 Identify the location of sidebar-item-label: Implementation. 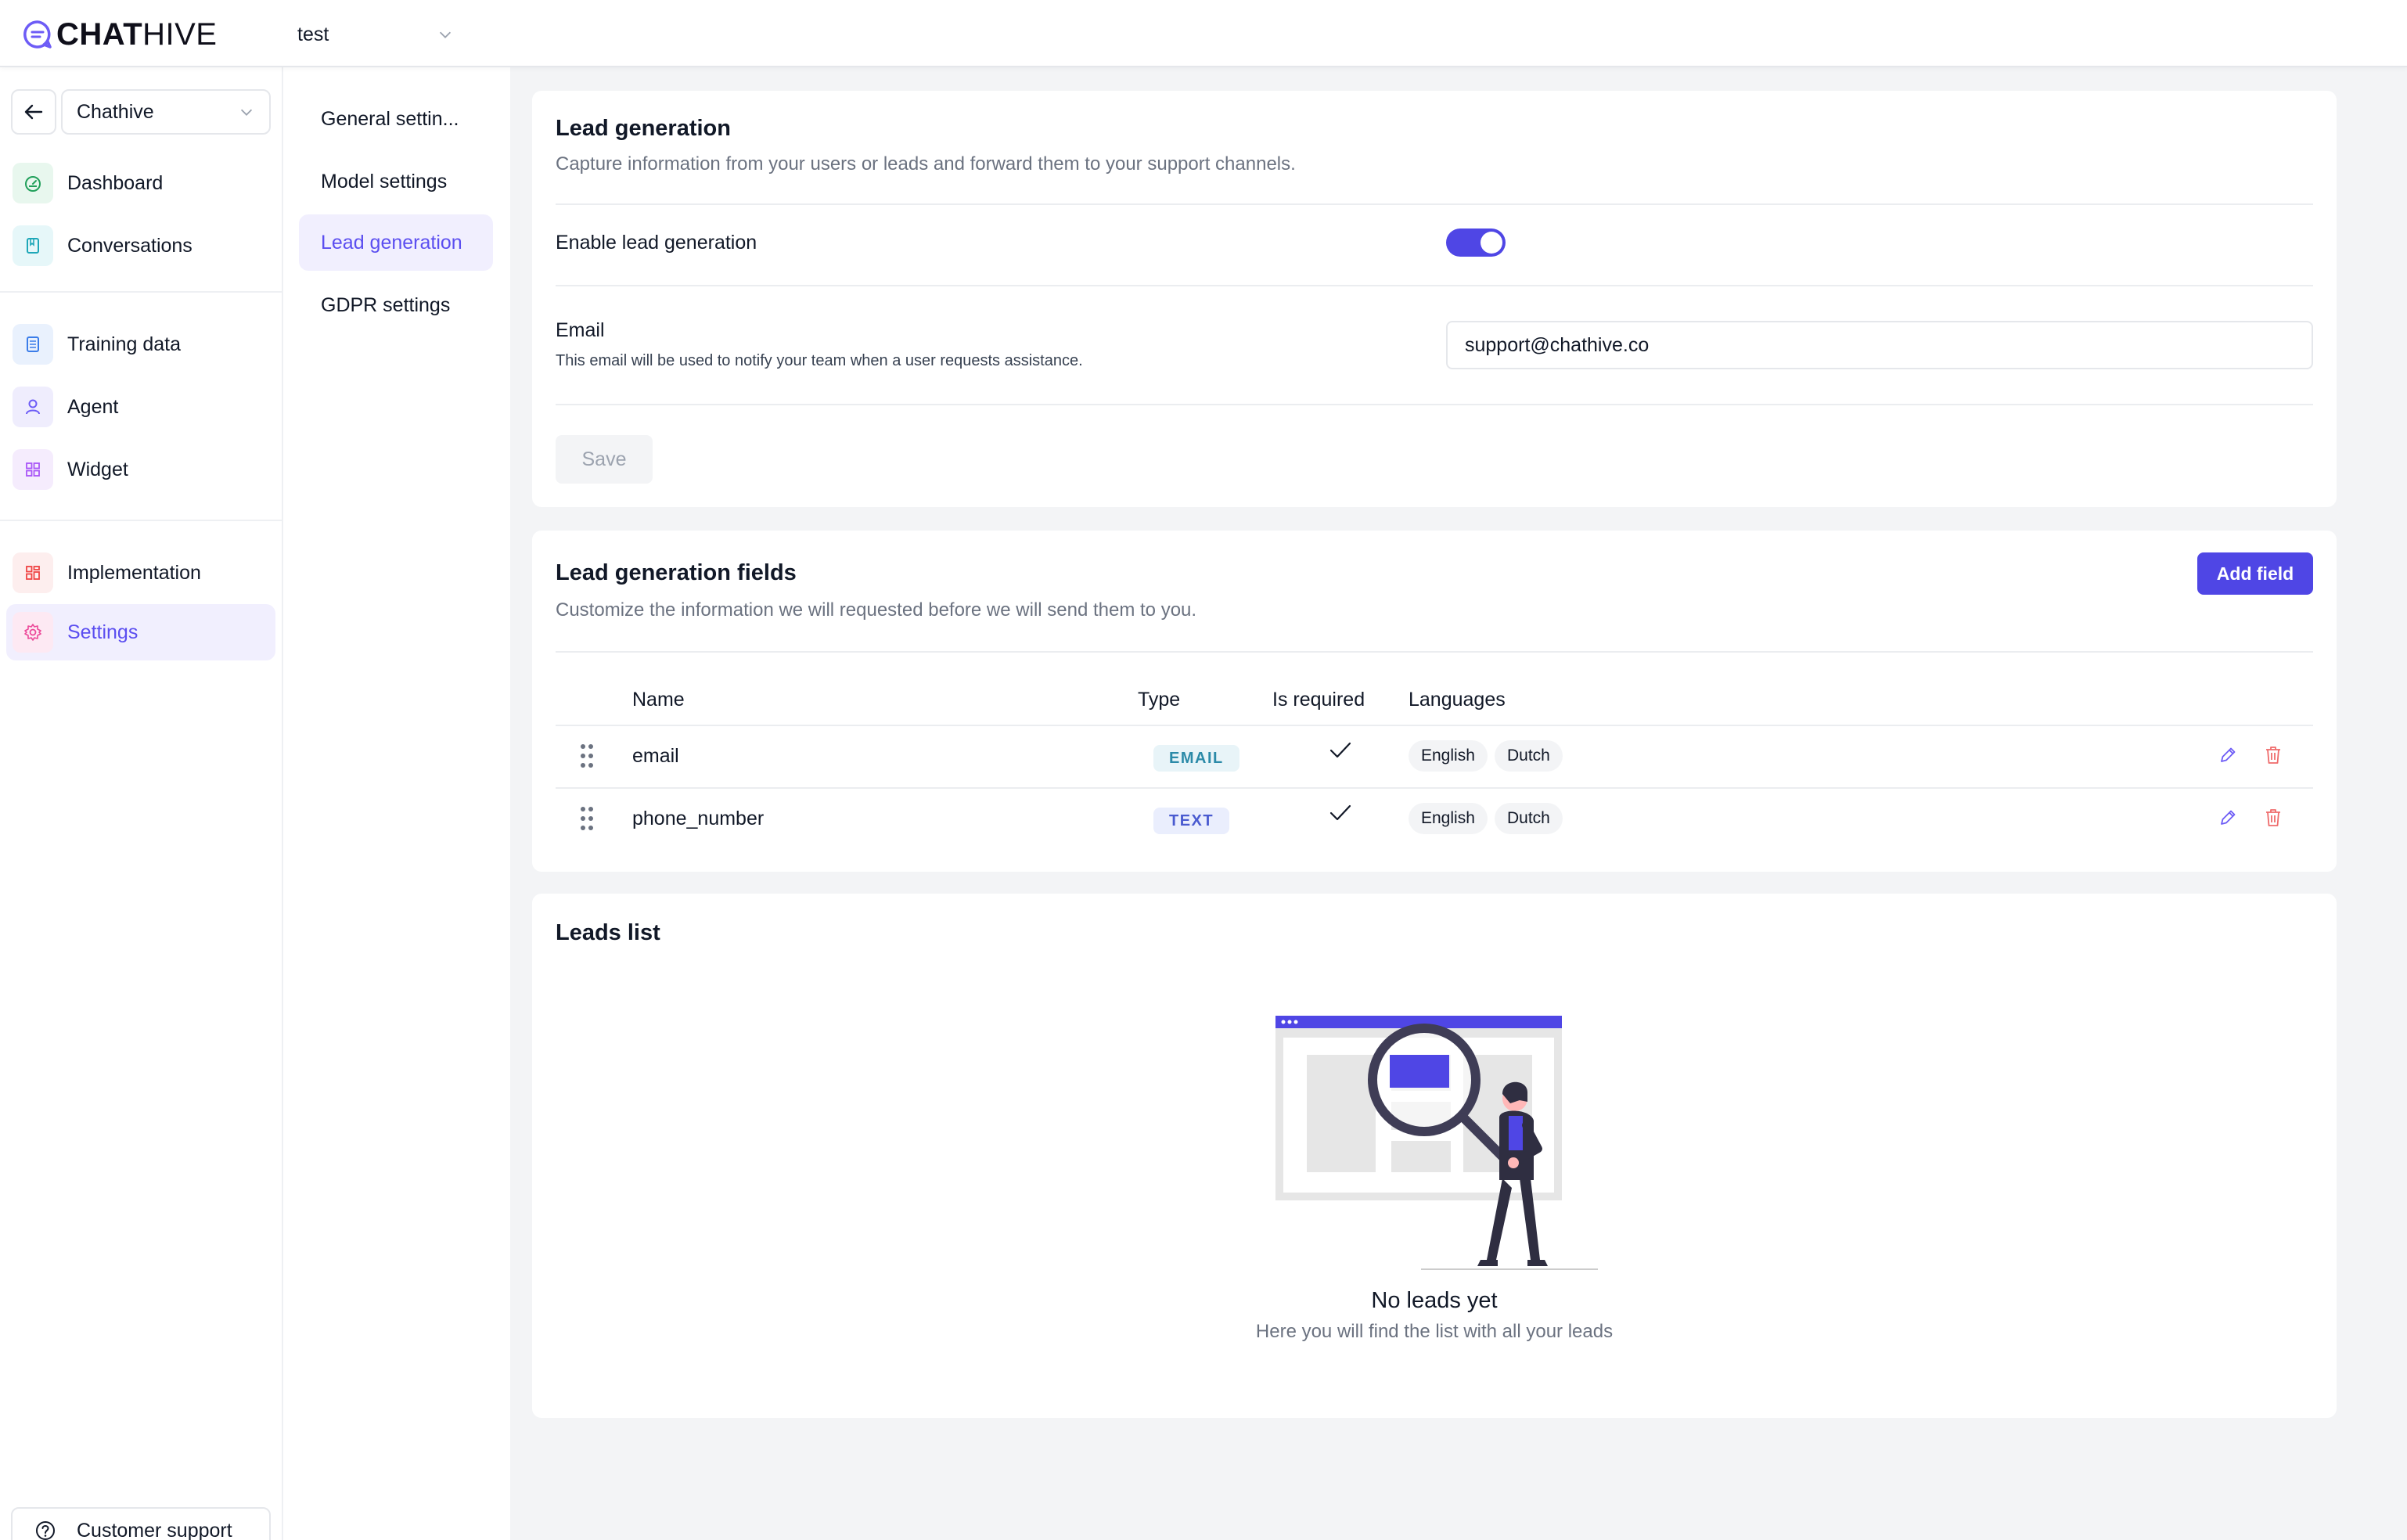
(134, 572).